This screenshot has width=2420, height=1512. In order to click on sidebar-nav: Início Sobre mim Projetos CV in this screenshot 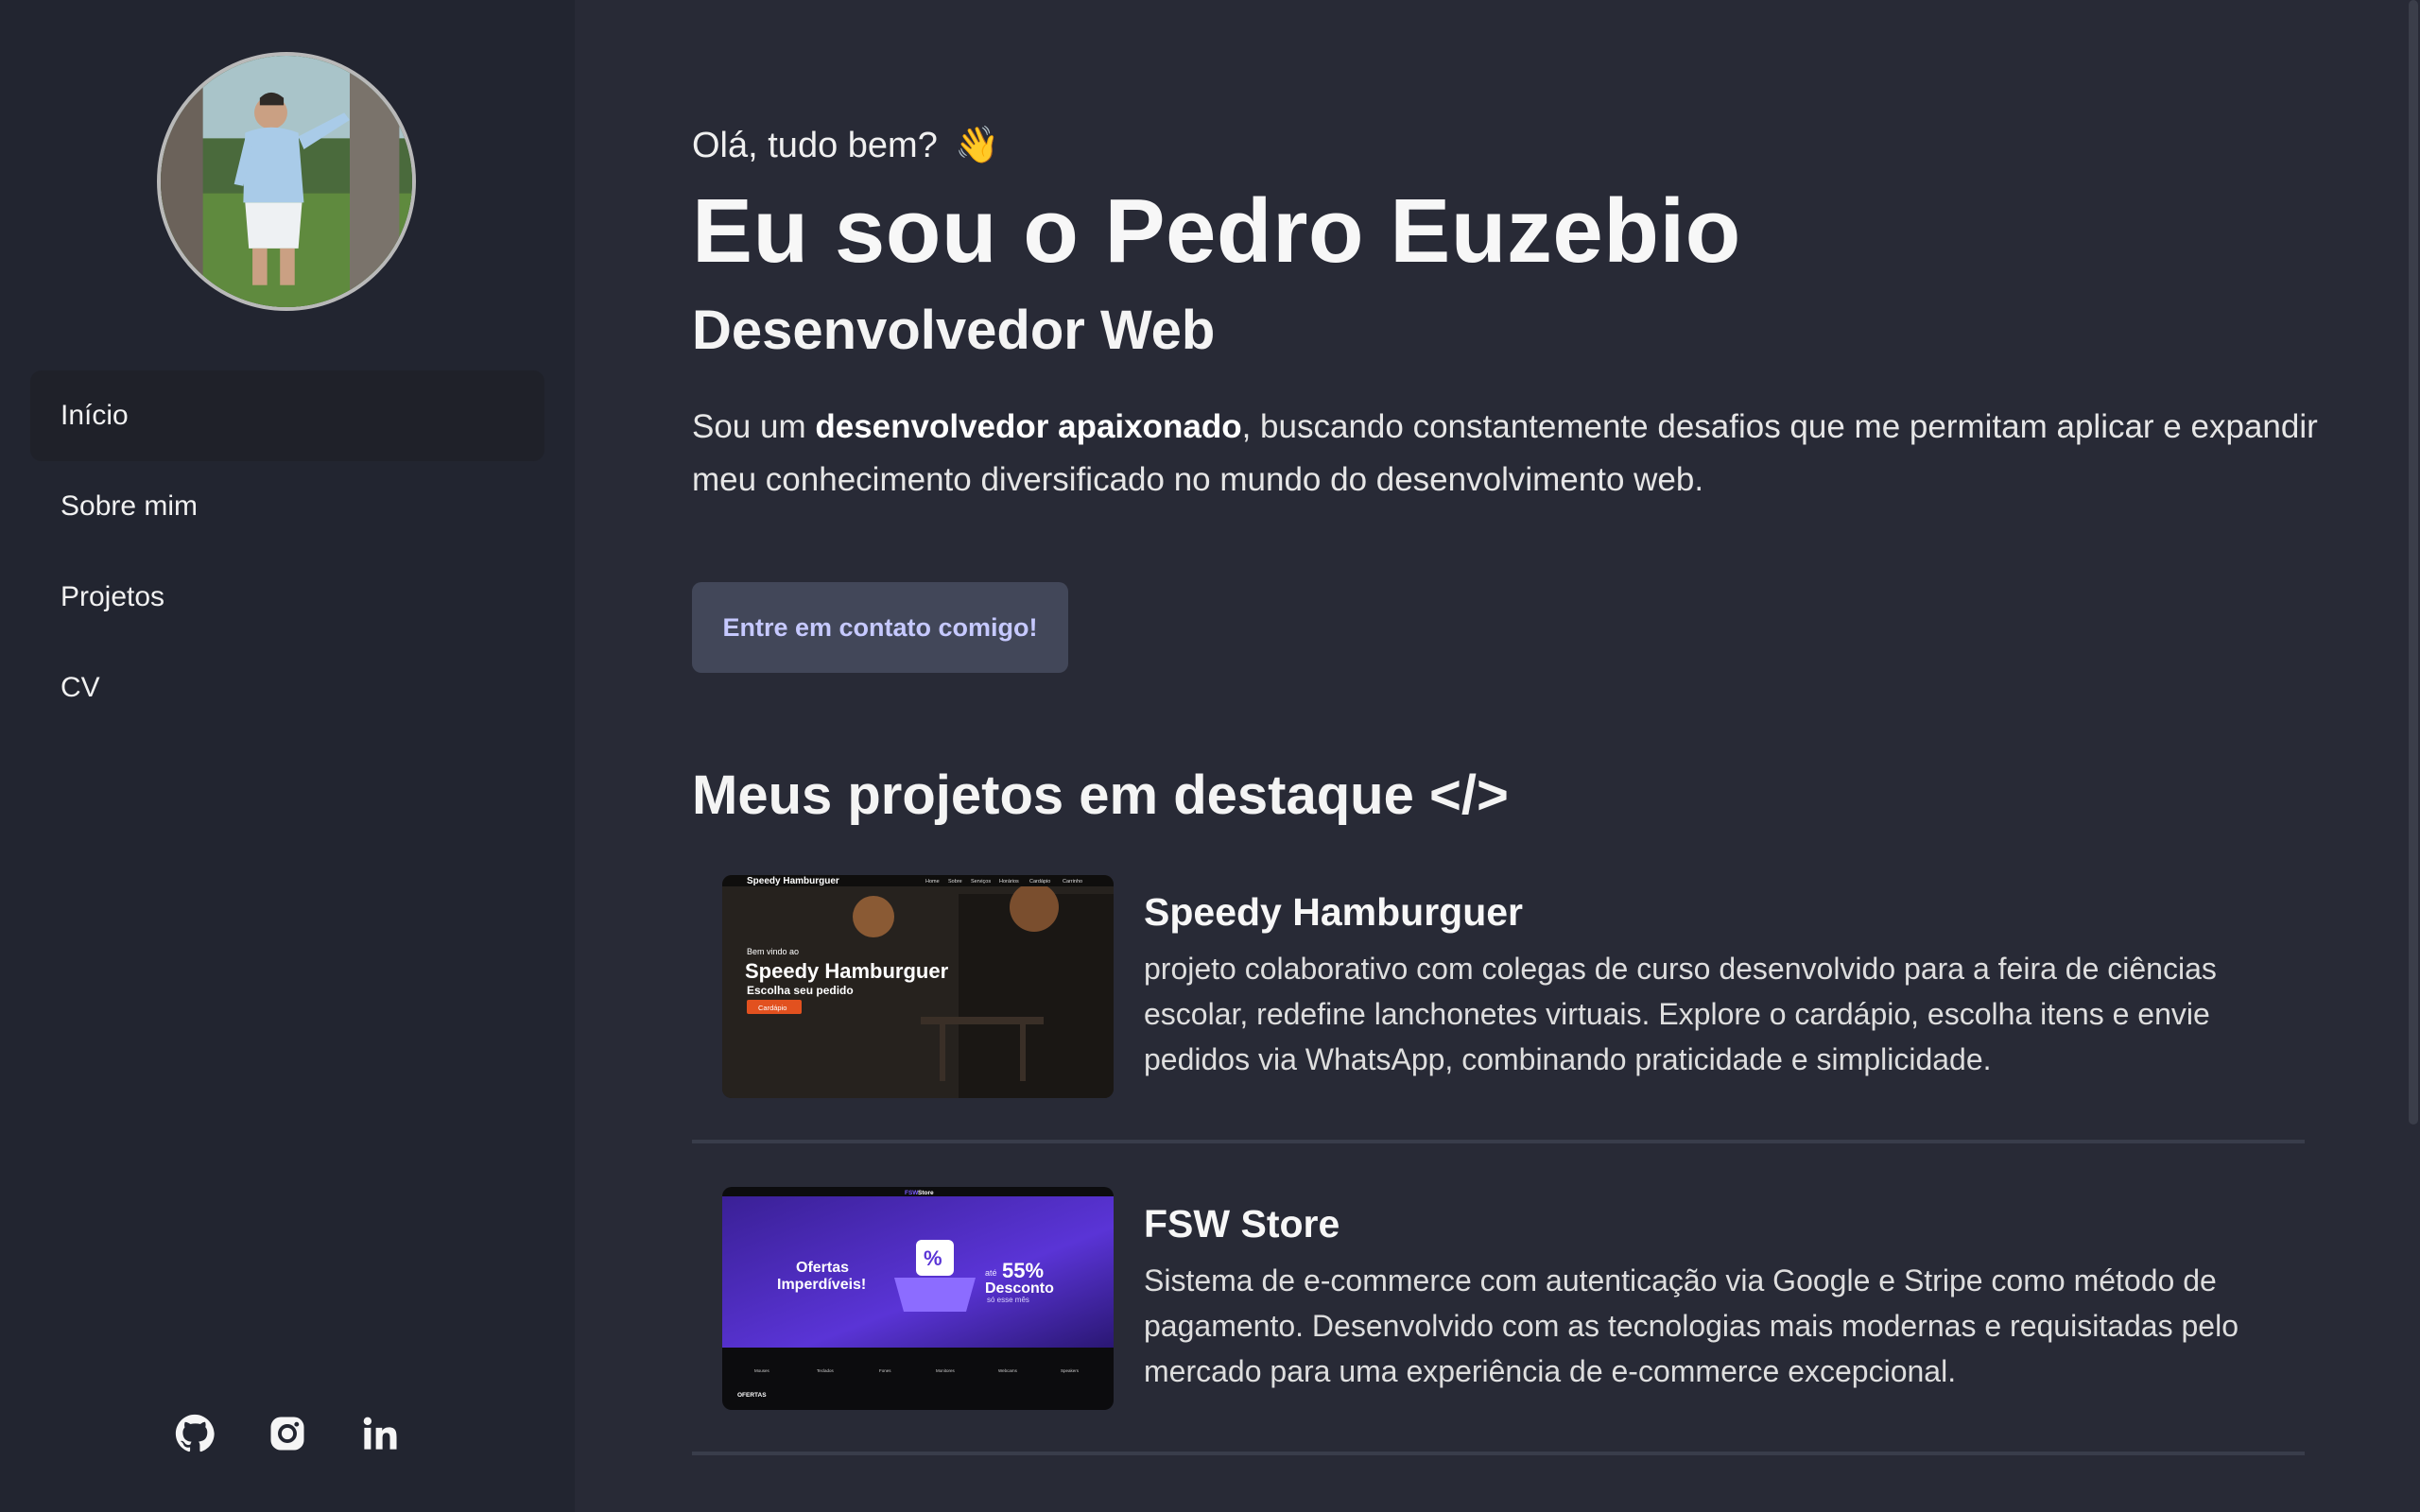, I will do `click(287, 551)`.